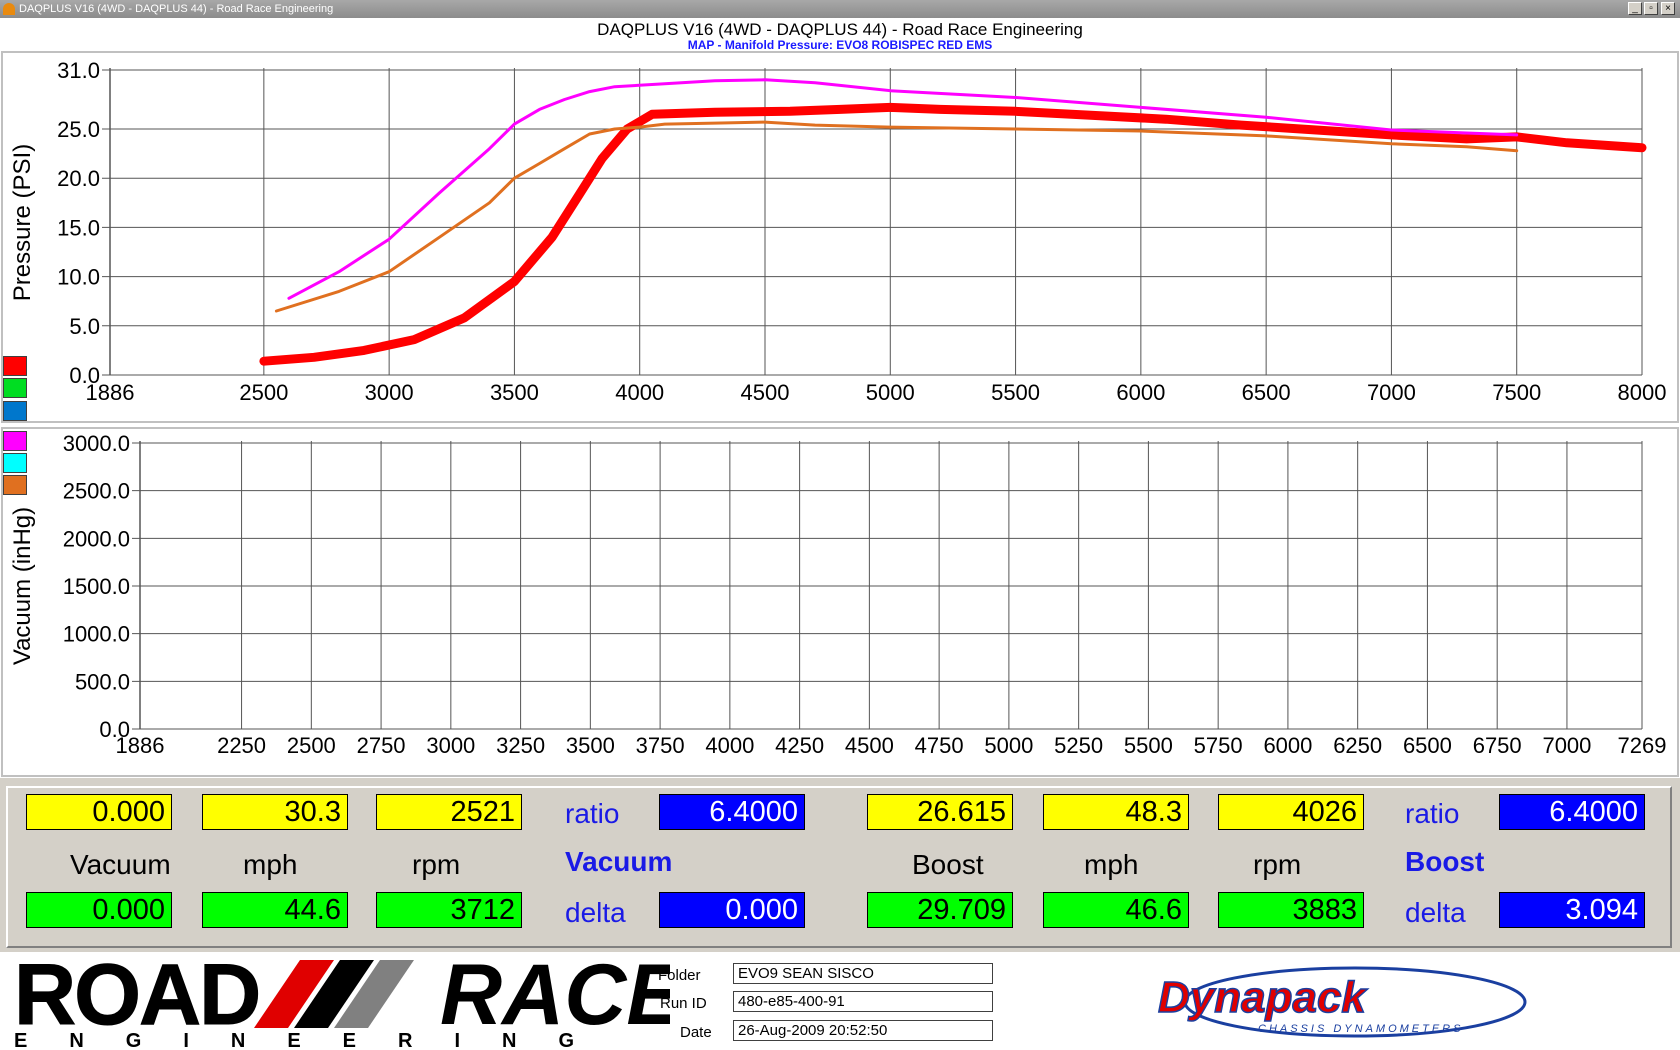  What do you see at coordinates (84, 375) in the screenshot?
I see `pressure-y-tick-label: 0.0` at bounding box center [84, 375].